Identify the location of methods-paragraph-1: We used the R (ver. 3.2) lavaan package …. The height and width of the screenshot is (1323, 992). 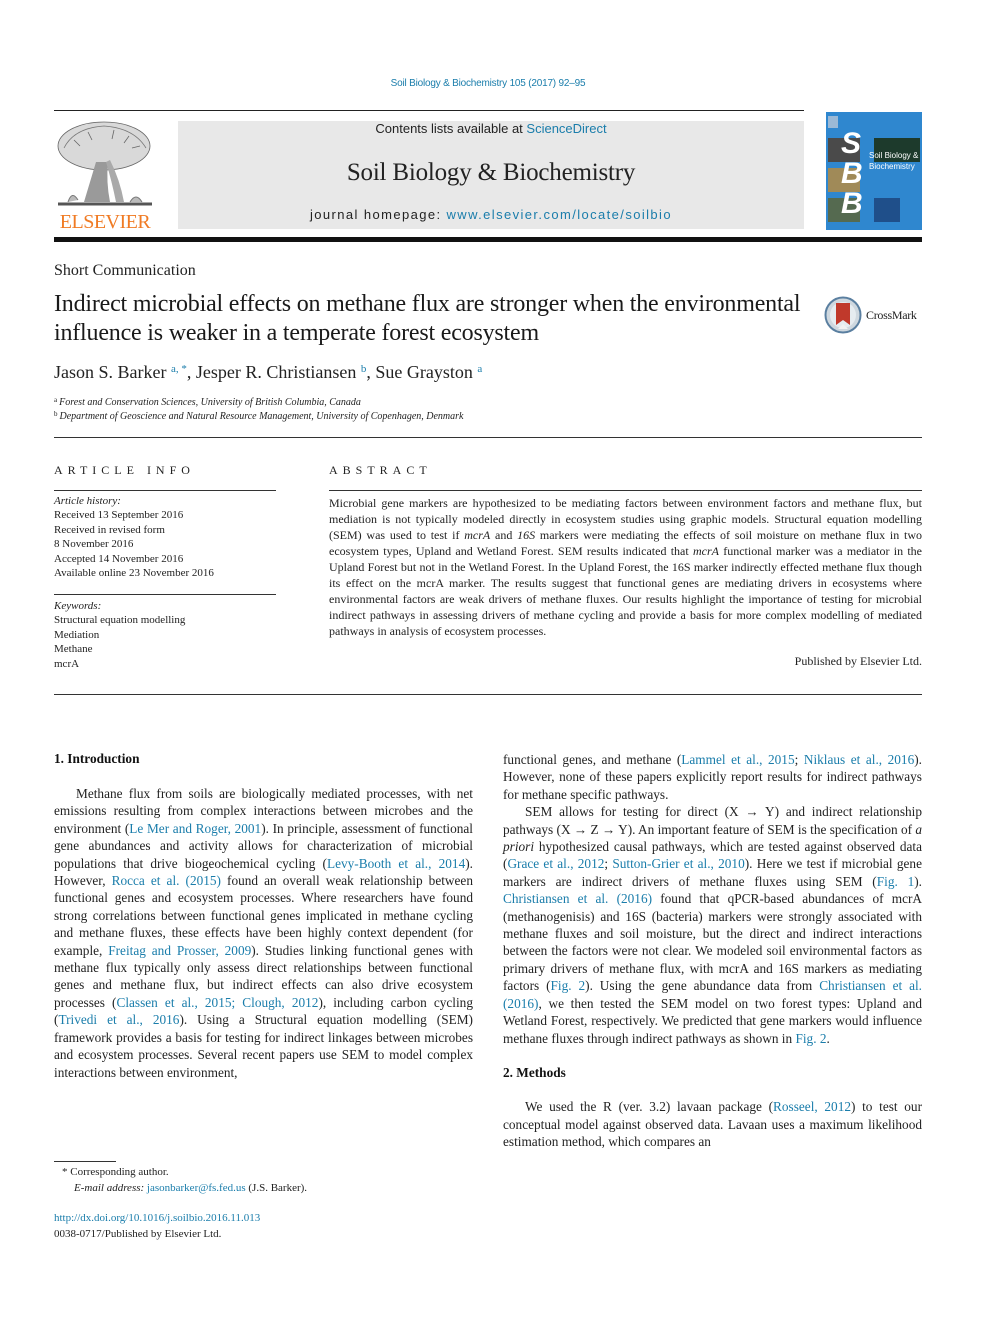
(712, 1124).